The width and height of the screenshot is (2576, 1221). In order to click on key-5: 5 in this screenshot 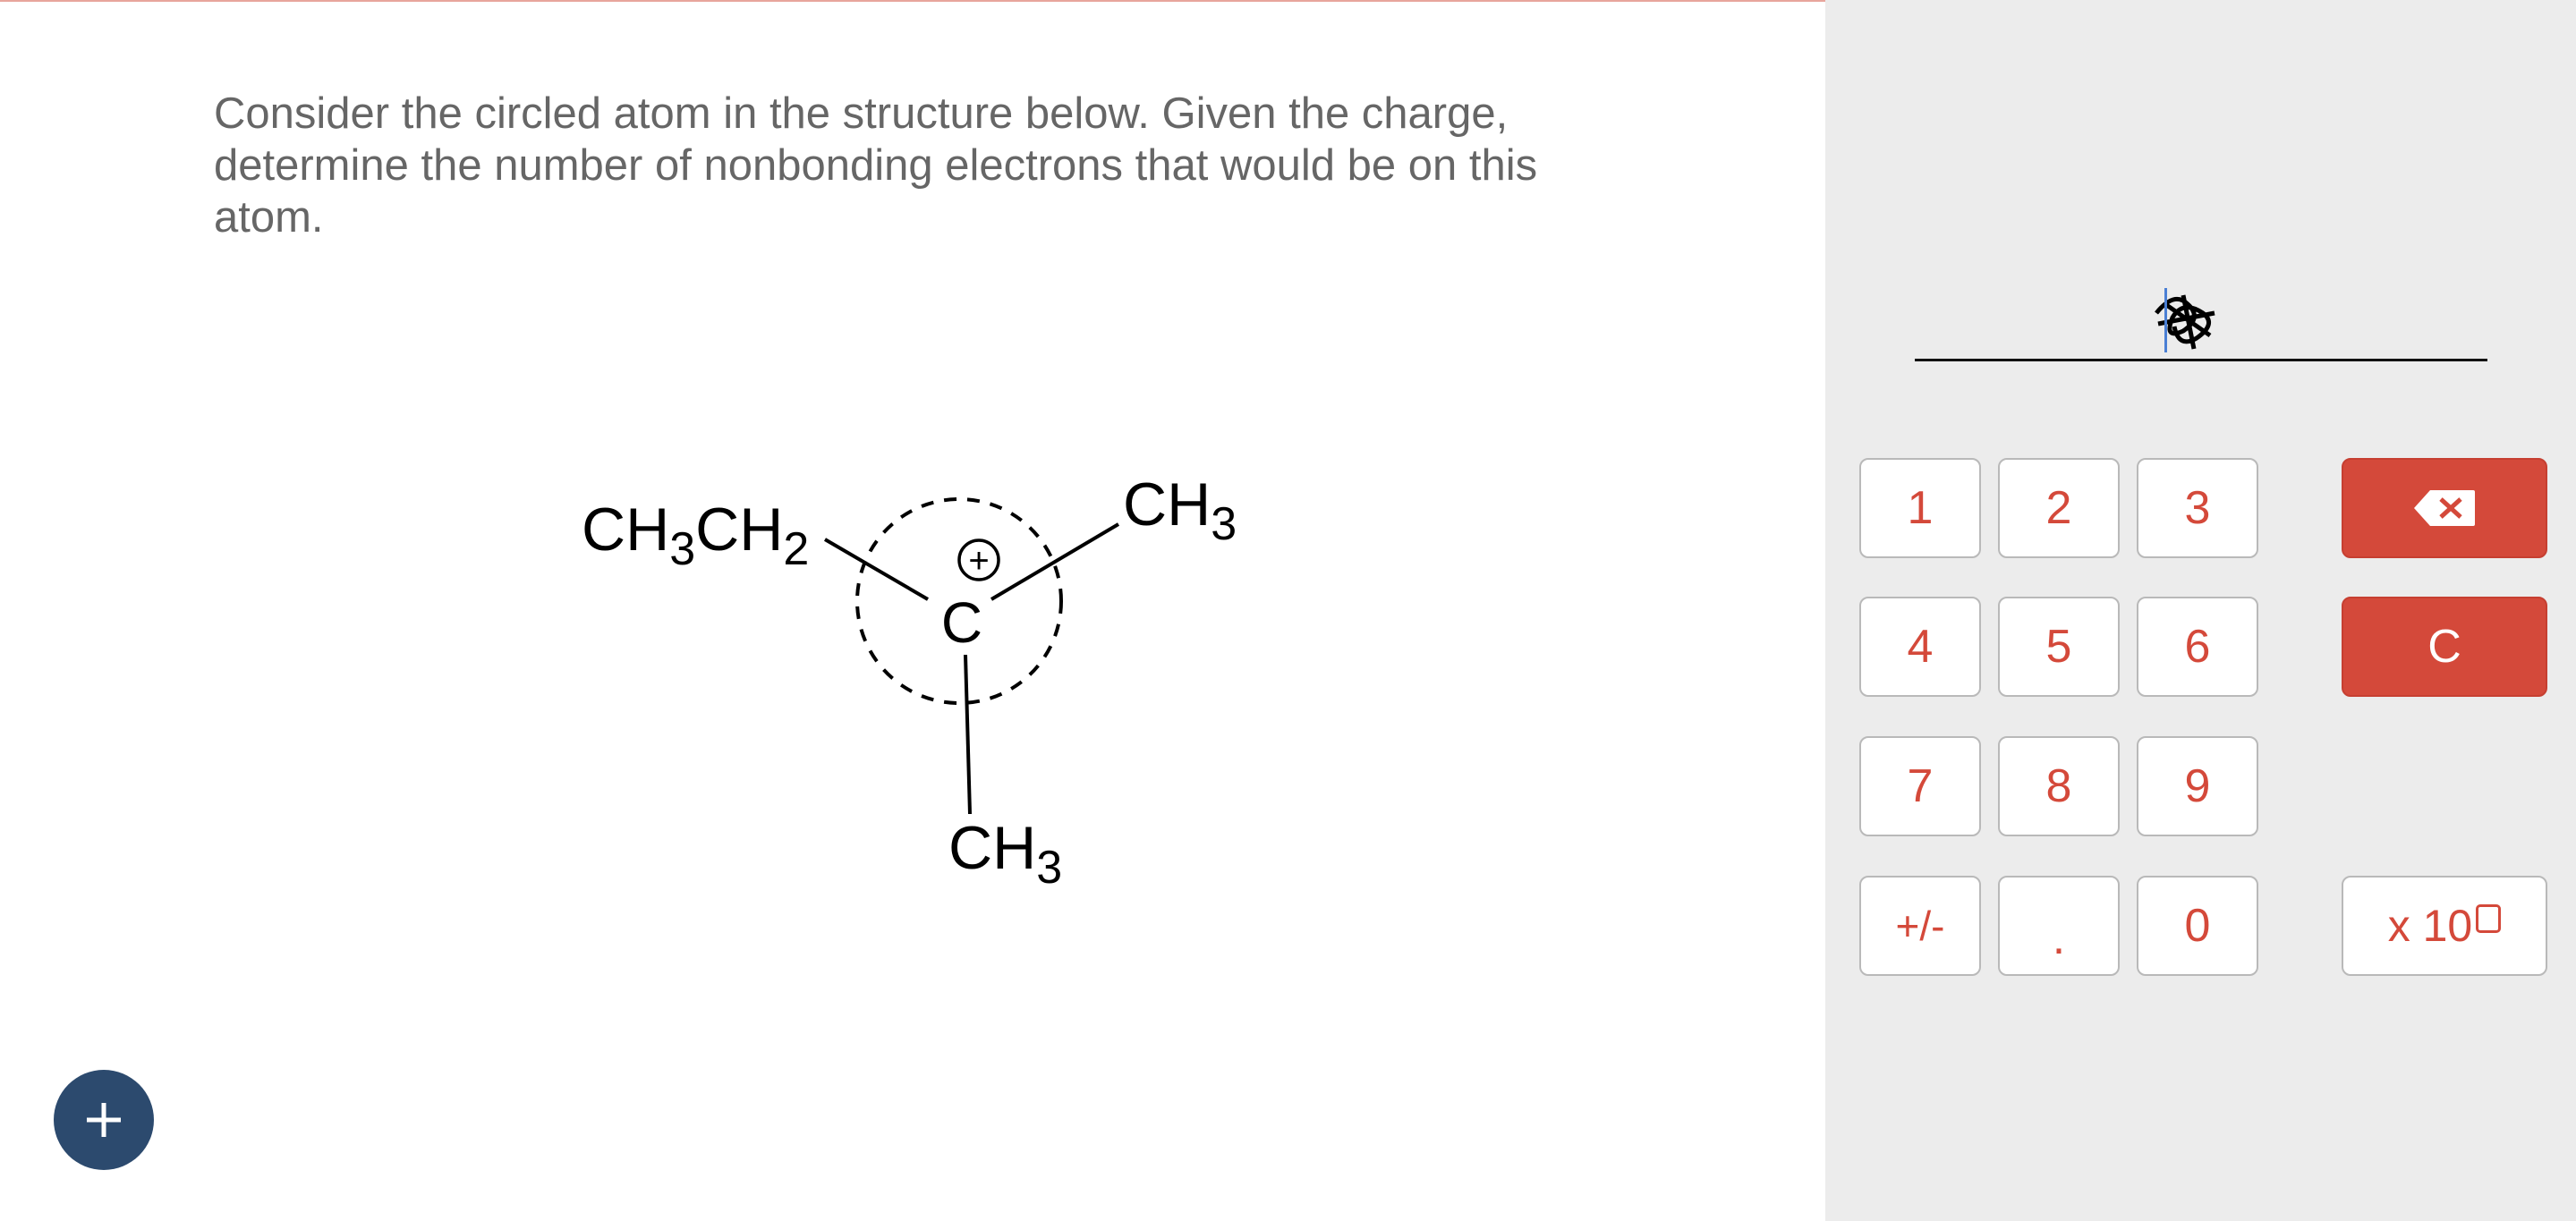, I will do `click(2059, 647)`.